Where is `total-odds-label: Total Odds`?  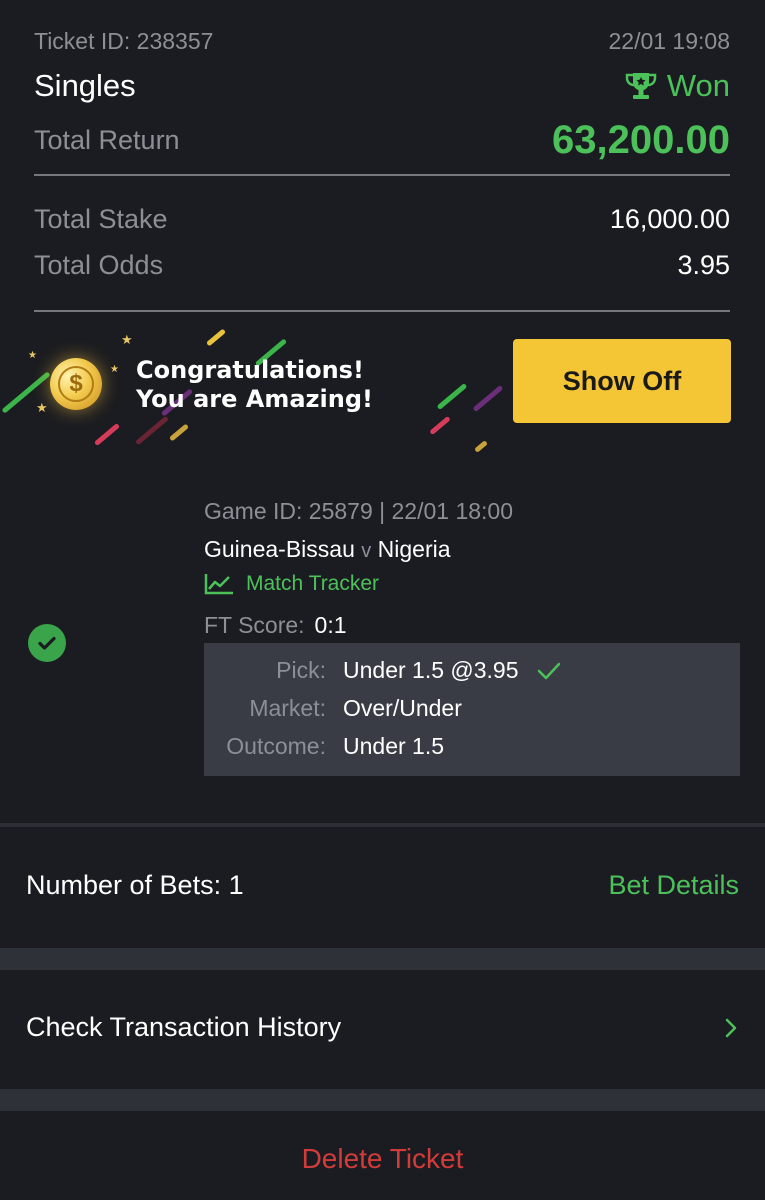 total-odds-label: Total Odds is located at coordinates (99, 265).